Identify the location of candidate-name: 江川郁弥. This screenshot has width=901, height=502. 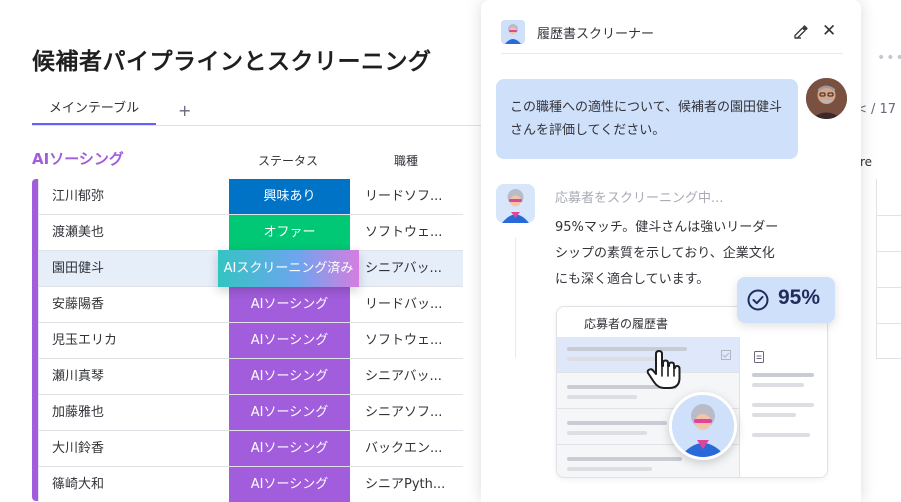
(78, 196).